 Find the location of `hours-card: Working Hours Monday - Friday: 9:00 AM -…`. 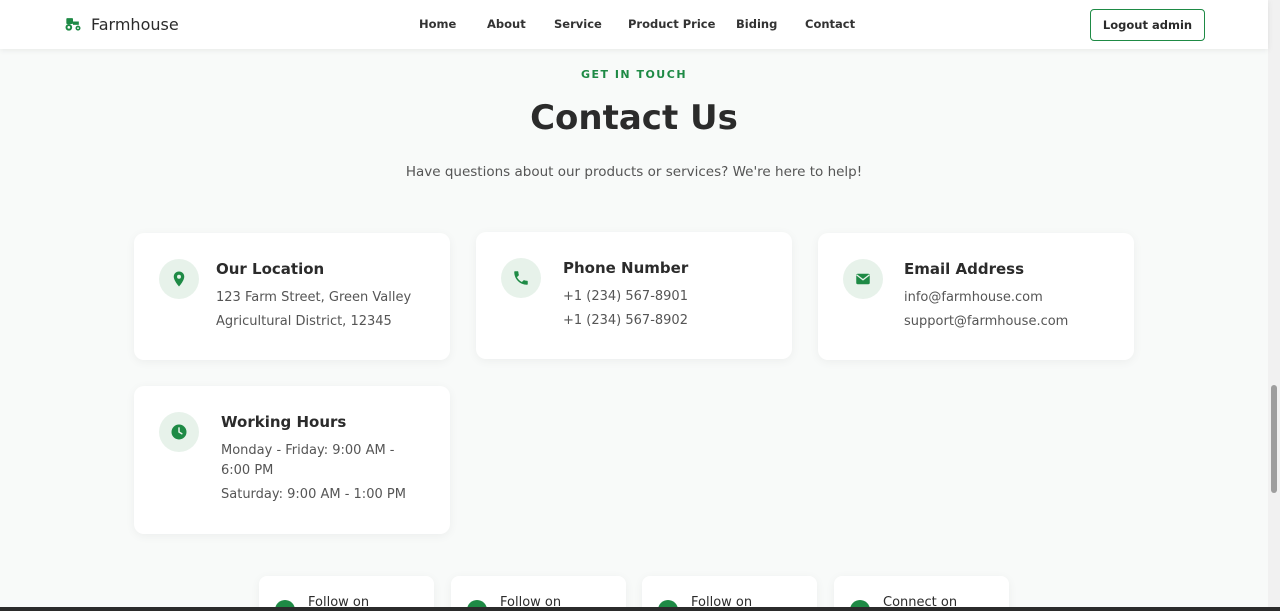

hours-card: Working Hours Monday - Friday: 9:00 AM -… is located at coordinates (292, 460).